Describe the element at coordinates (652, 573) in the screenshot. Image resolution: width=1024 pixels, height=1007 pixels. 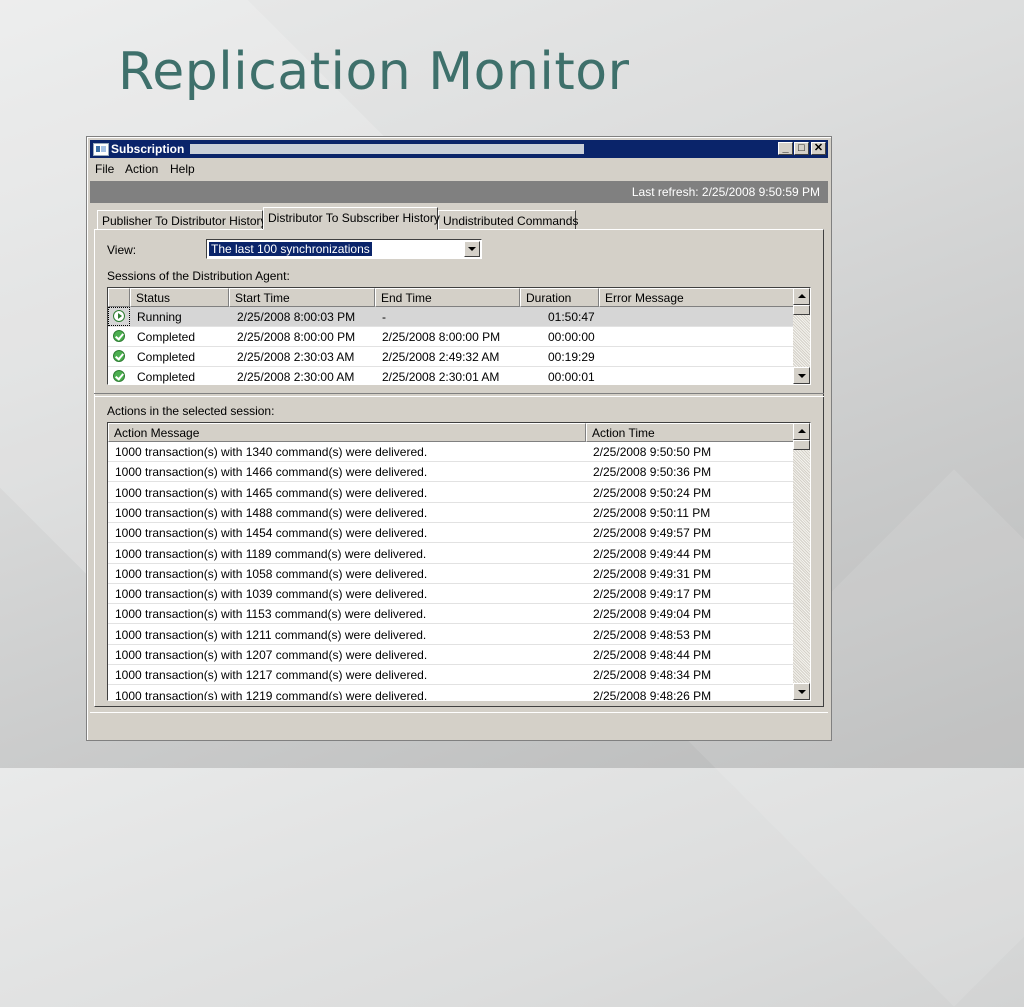
I see `action-time: 2/25/2008 9:49:31 PM` at that location.